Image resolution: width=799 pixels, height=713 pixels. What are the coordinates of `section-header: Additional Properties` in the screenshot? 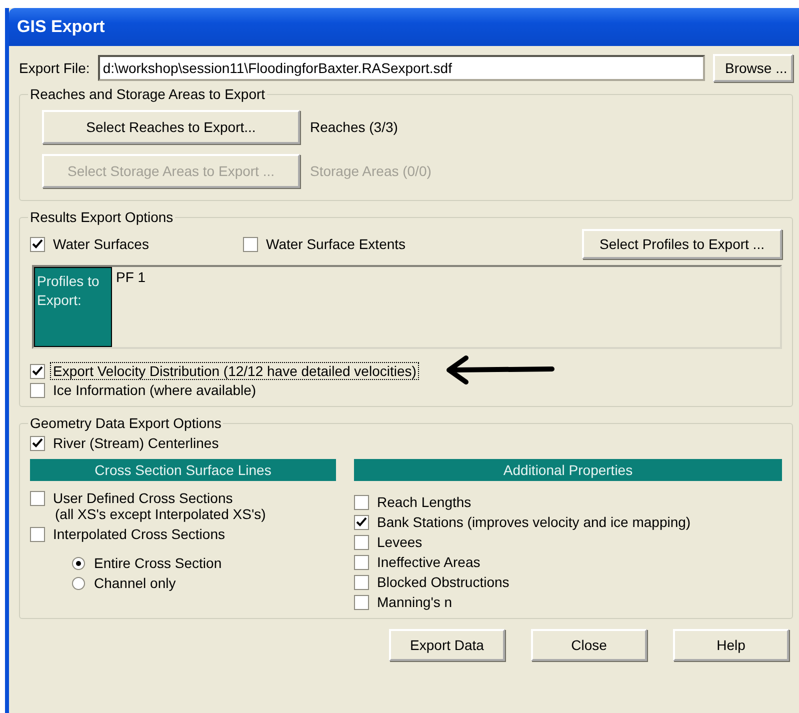 It's located at (568, 470).